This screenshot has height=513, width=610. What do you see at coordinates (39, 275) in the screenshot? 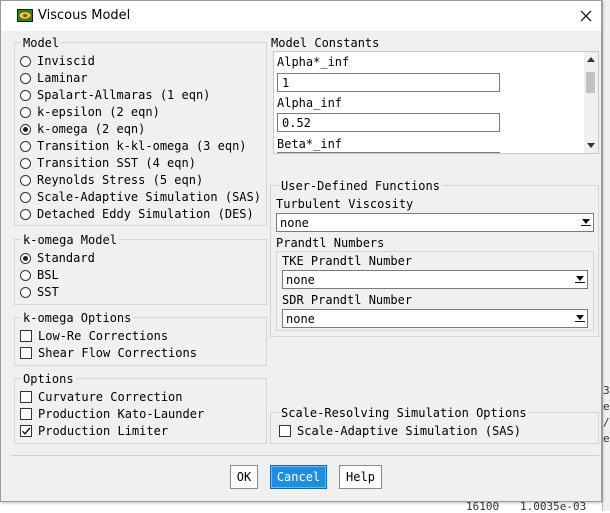
I see `radio-komega-bsl: BSL` at bounding box center [39, 275].